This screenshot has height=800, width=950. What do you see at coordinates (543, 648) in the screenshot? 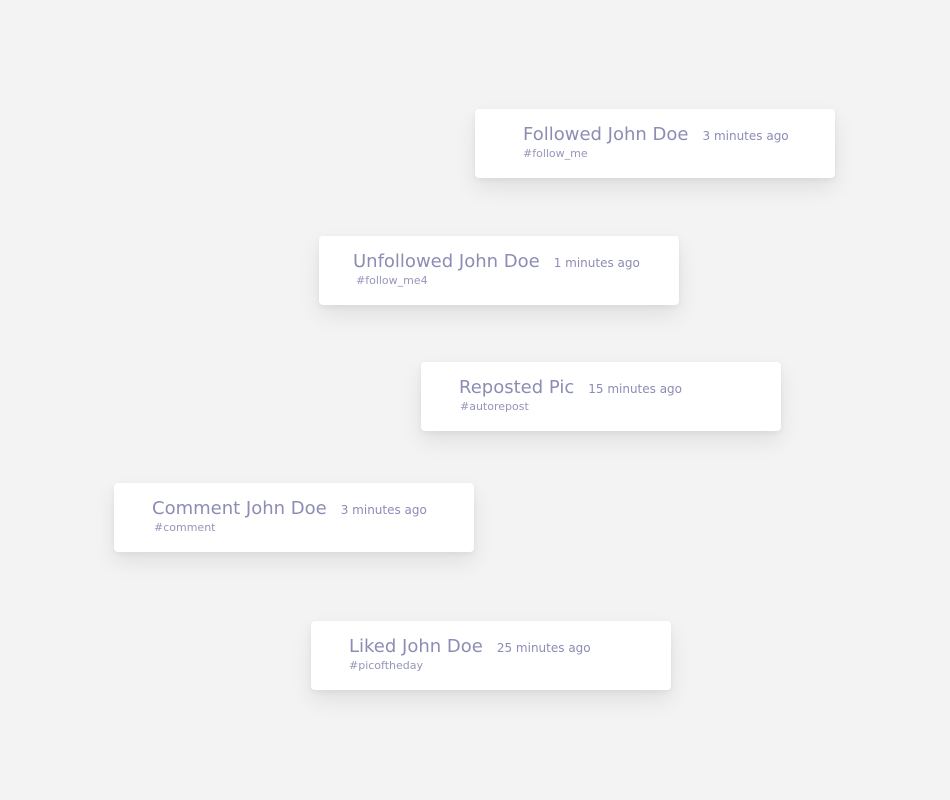
I see `activity-time: 25 minutes ago` at bounding box center [543, 648].